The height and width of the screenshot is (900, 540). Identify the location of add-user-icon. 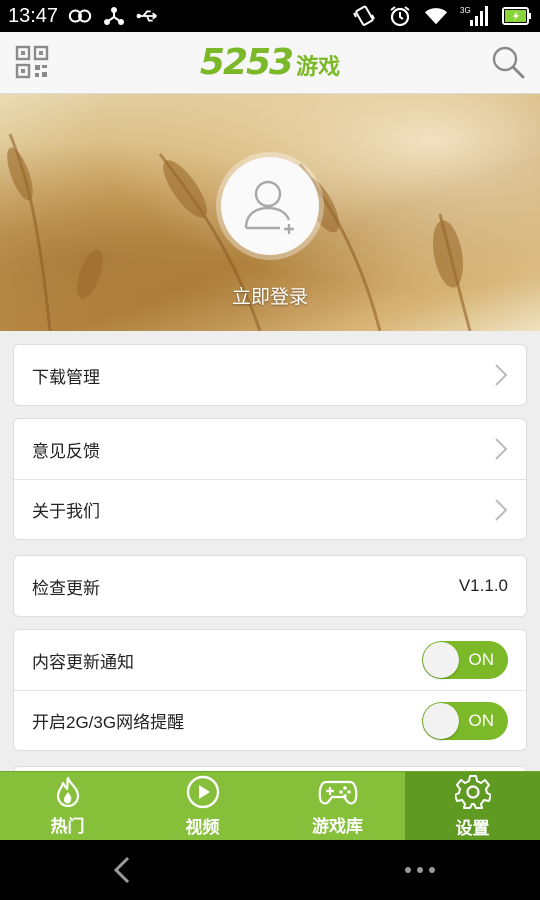
(269, 207).